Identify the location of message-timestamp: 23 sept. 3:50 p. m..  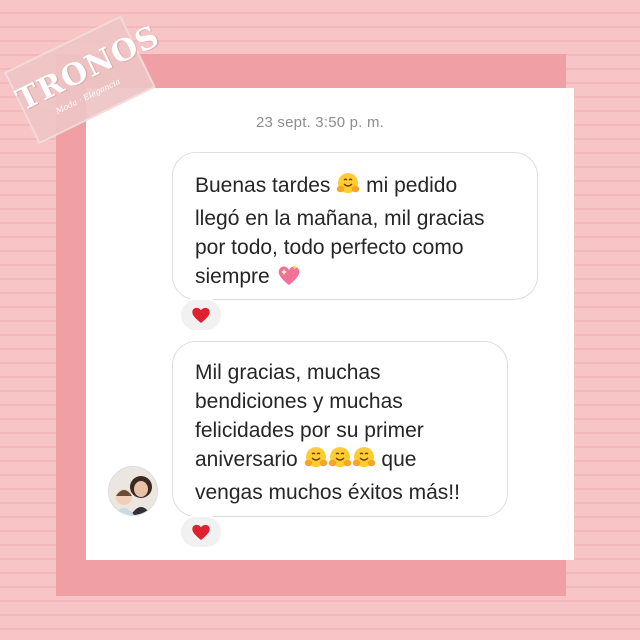
(320, 122).